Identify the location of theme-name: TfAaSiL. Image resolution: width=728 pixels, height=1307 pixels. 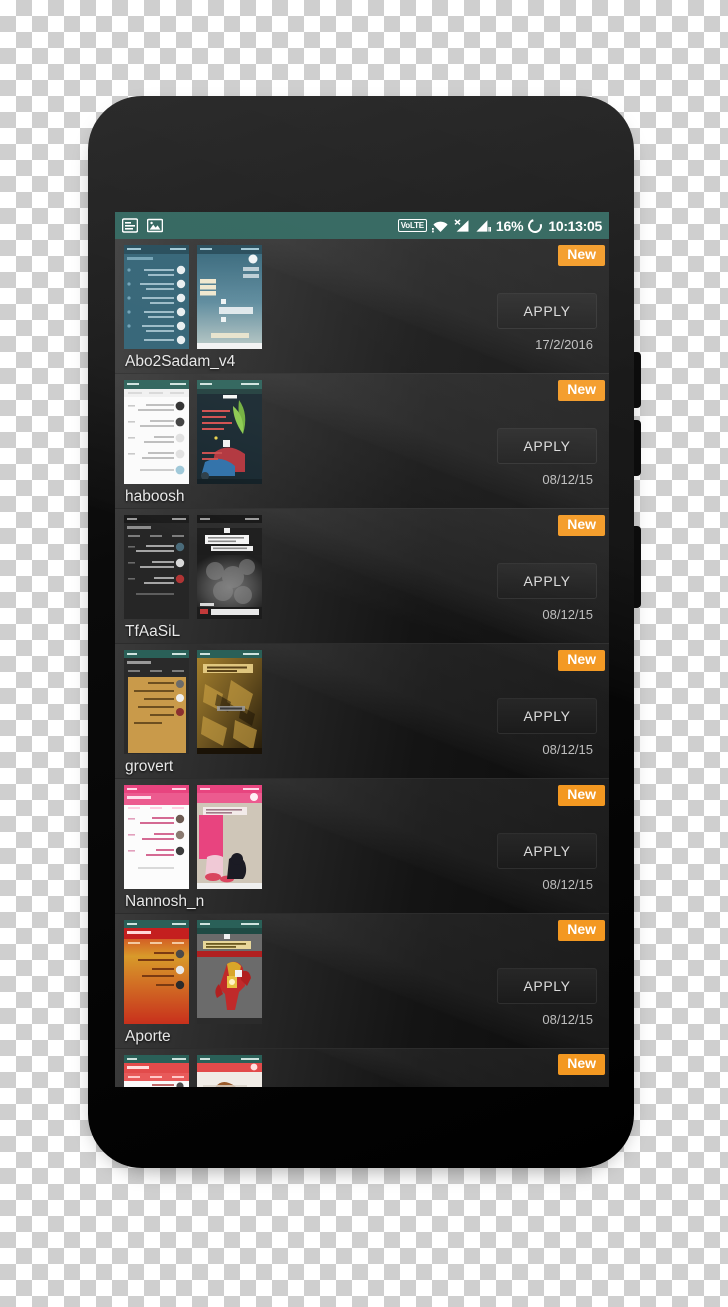
(153, 631).